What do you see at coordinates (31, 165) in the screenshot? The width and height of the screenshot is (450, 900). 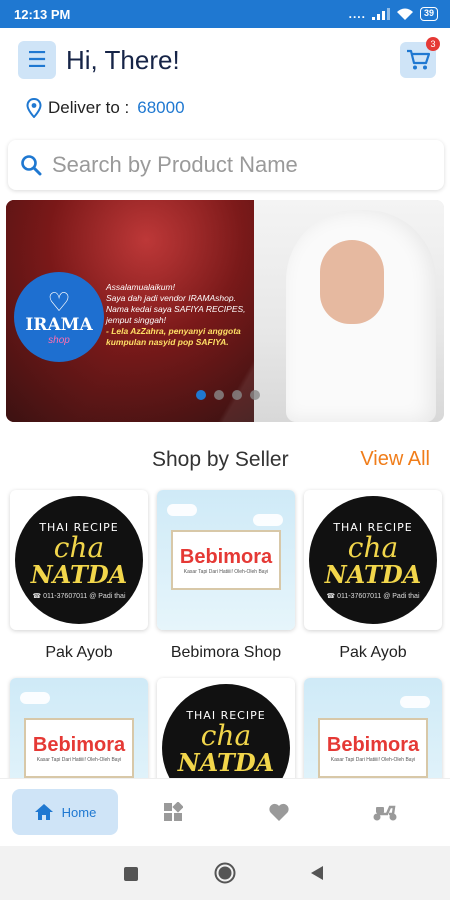 I see `search-icon` at bounding box center [31, 165].